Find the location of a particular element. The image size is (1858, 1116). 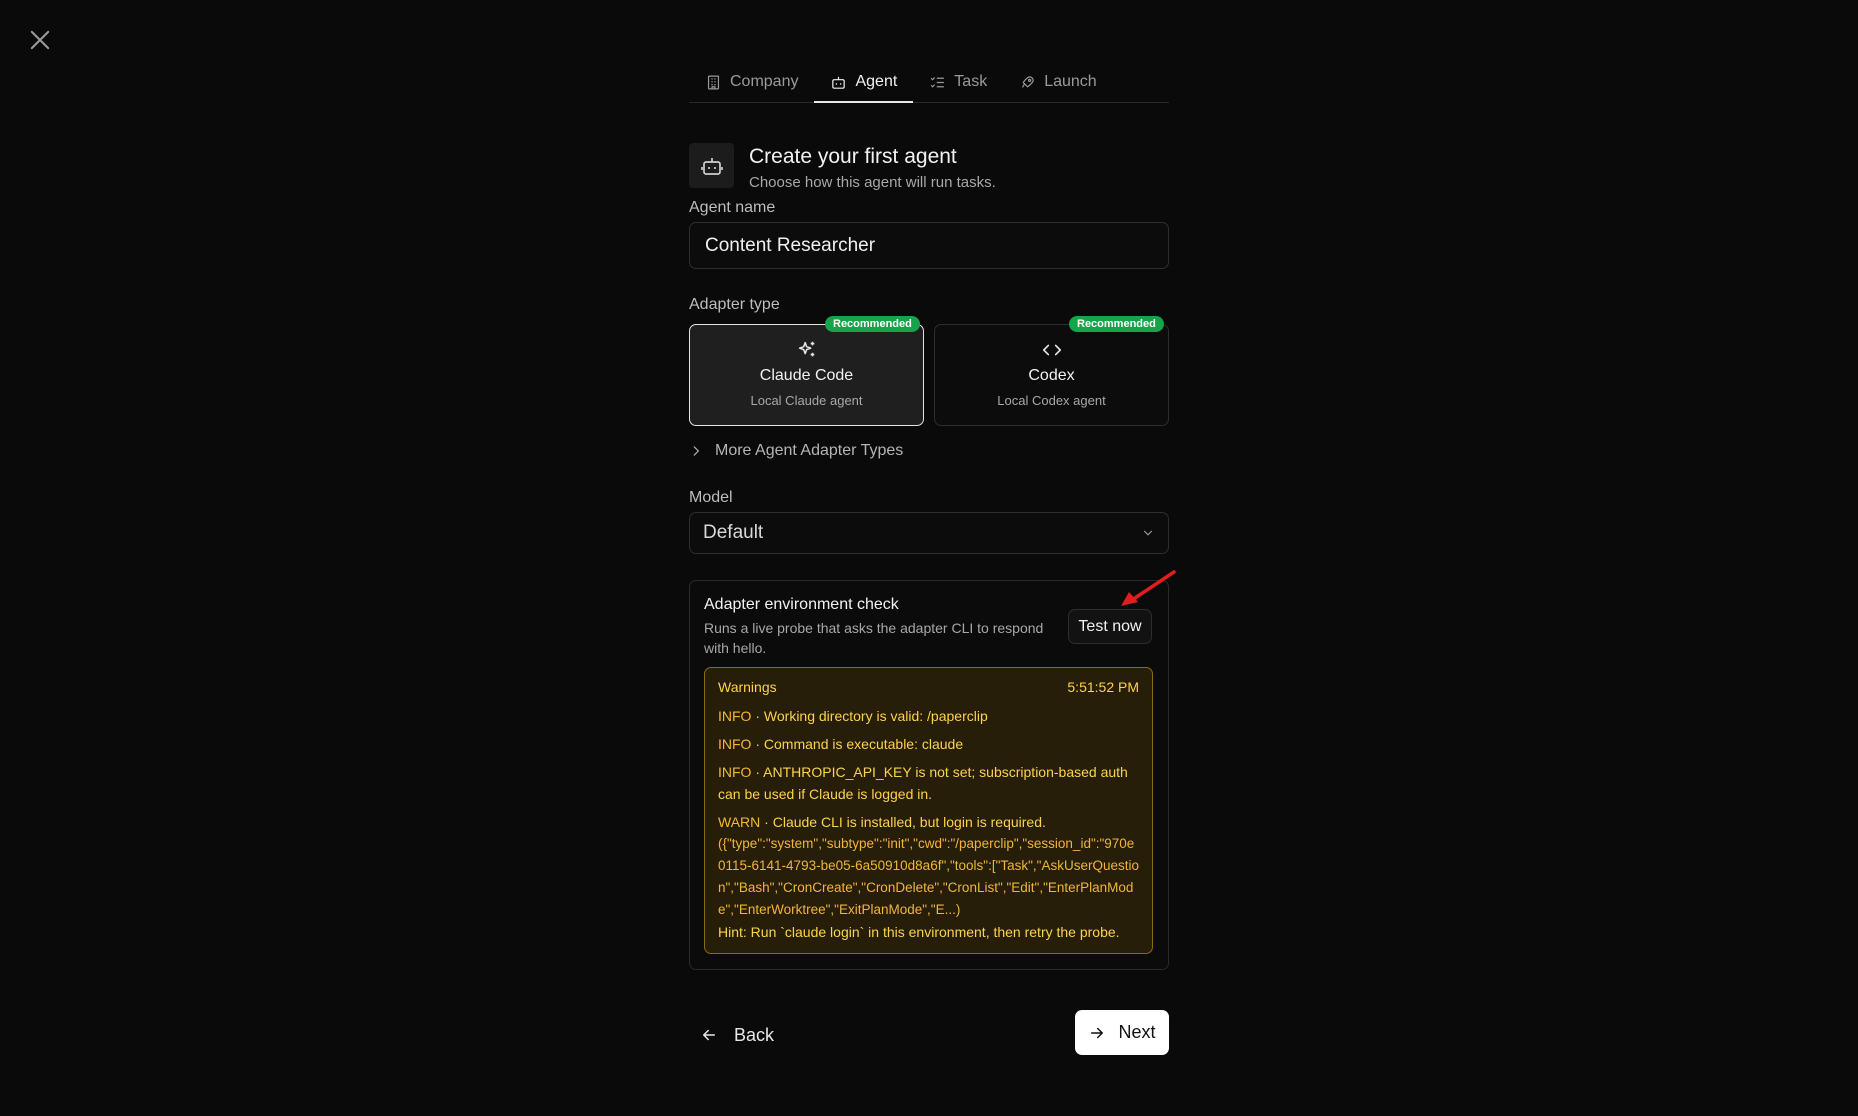

agent-name-input is located at coordinates (929, 245).